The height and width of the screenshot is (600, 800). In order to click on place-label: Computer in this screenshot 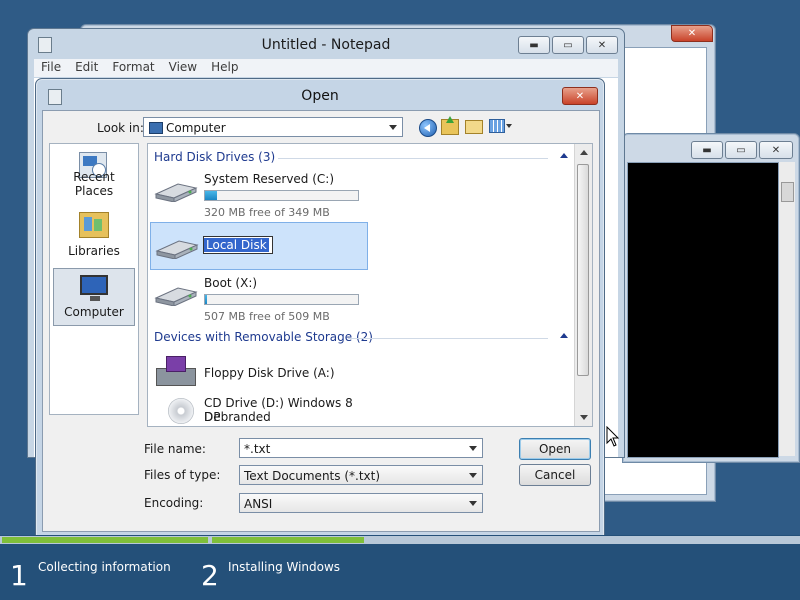, I will do `click(94, 312)`.